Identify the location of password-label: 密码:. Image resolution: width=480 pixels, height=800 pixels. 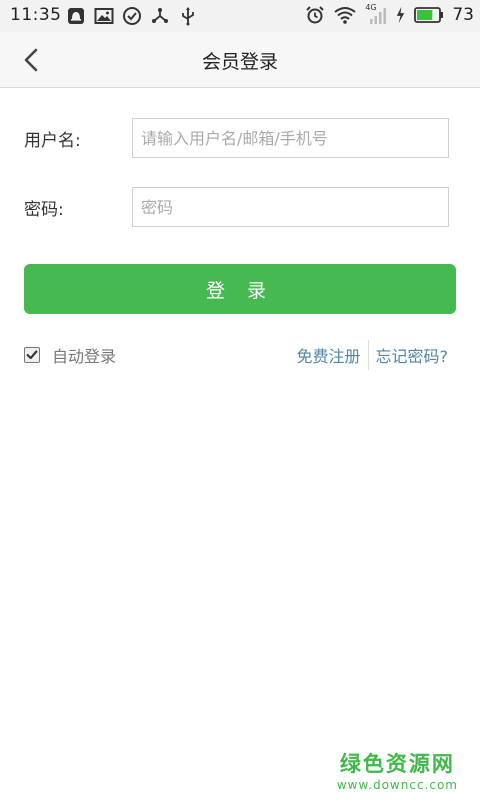
(44, 210).